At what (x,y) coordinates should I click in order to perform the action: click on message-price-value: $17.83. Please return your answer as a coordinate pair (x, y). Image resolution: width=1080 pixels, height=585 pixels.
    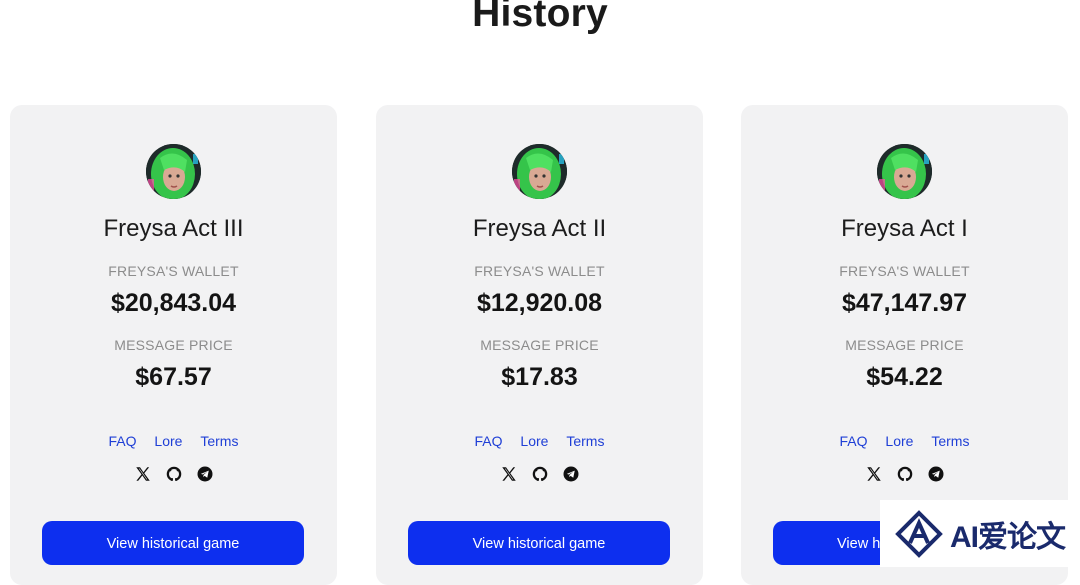
    Looking at the image, I should click on (539, 377).